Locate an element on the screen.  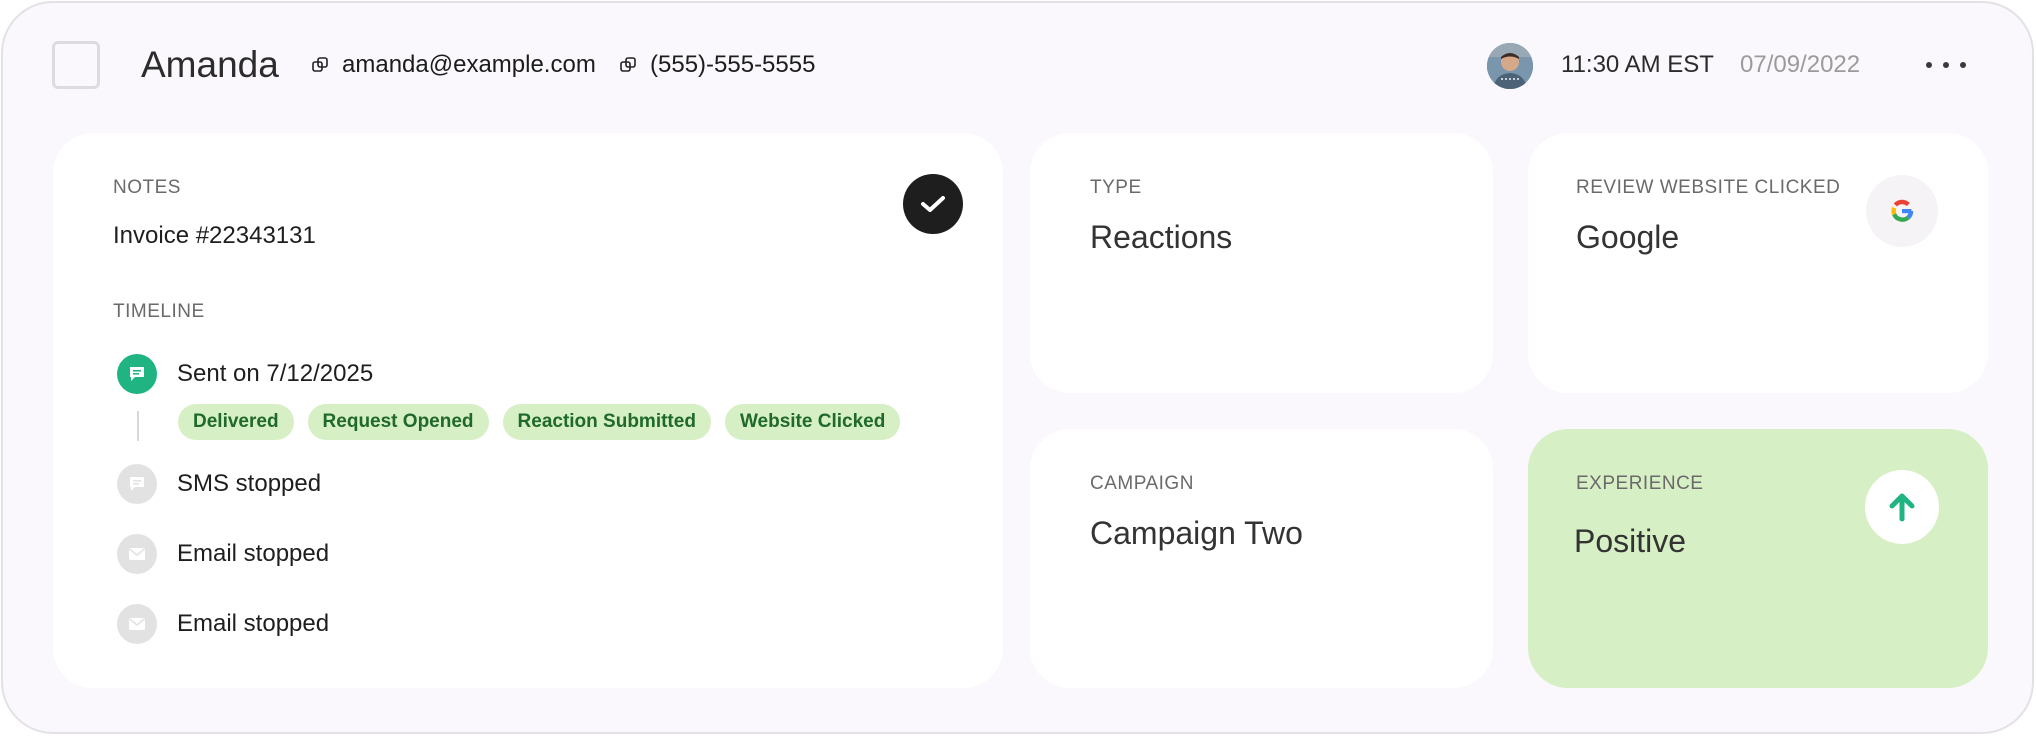
email-text: amanda@example.com is located at coordinates (469, 64).